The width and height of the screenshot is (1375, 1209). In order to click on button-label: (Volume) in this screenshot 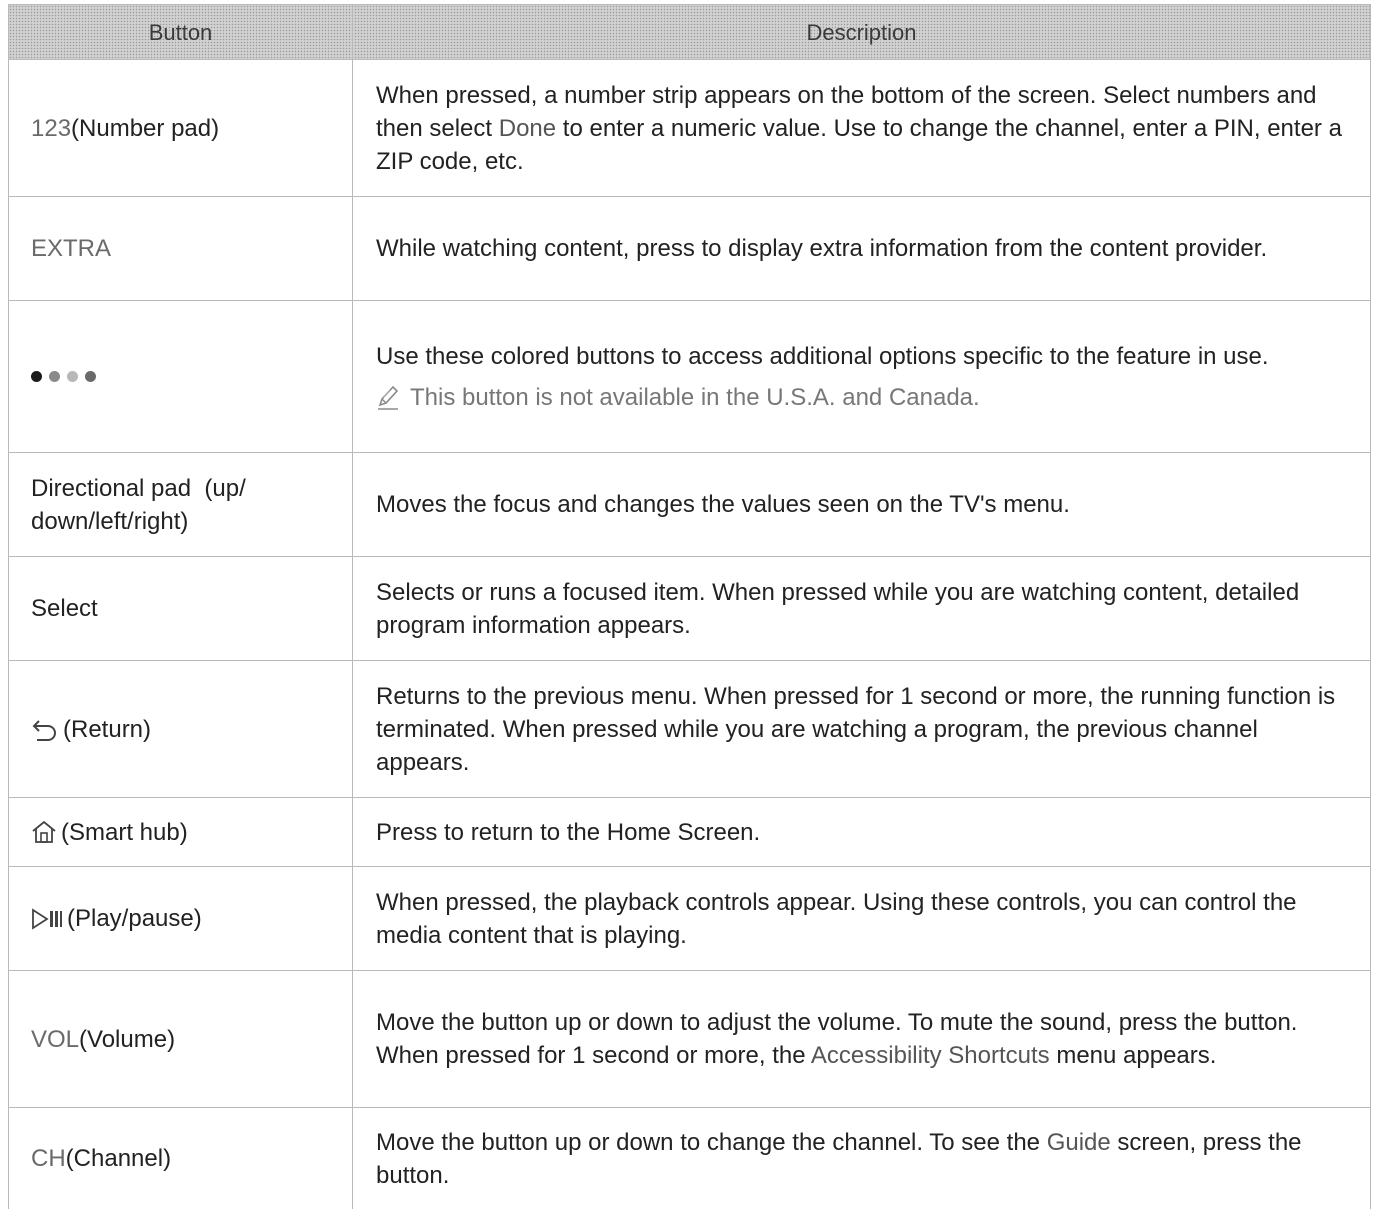, I will do `click(127, 1039)`.